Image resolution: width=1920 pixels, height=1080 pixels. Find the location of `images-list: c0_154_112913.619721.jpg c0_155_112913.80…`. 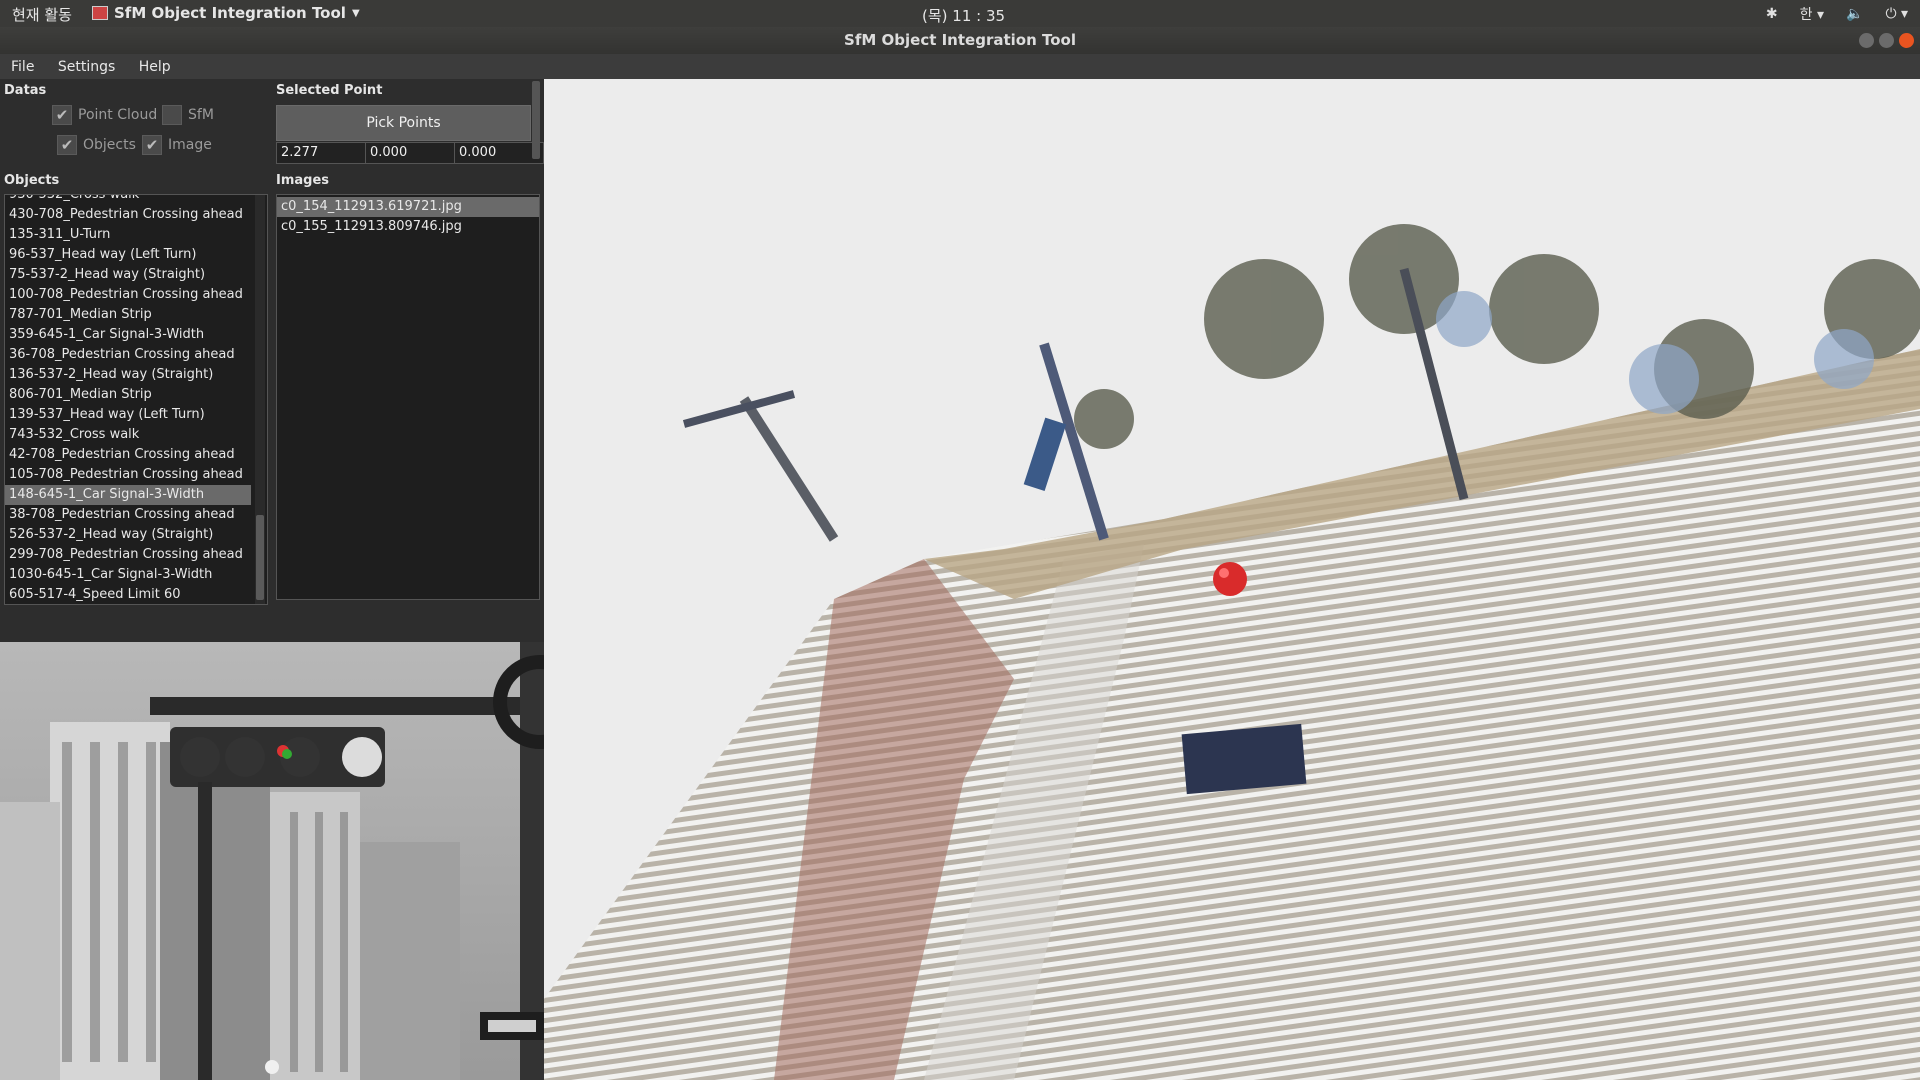

images-list: c0_154_112913.619721.jpg c0_155_112913.80… is located at coordinates (408, 397).